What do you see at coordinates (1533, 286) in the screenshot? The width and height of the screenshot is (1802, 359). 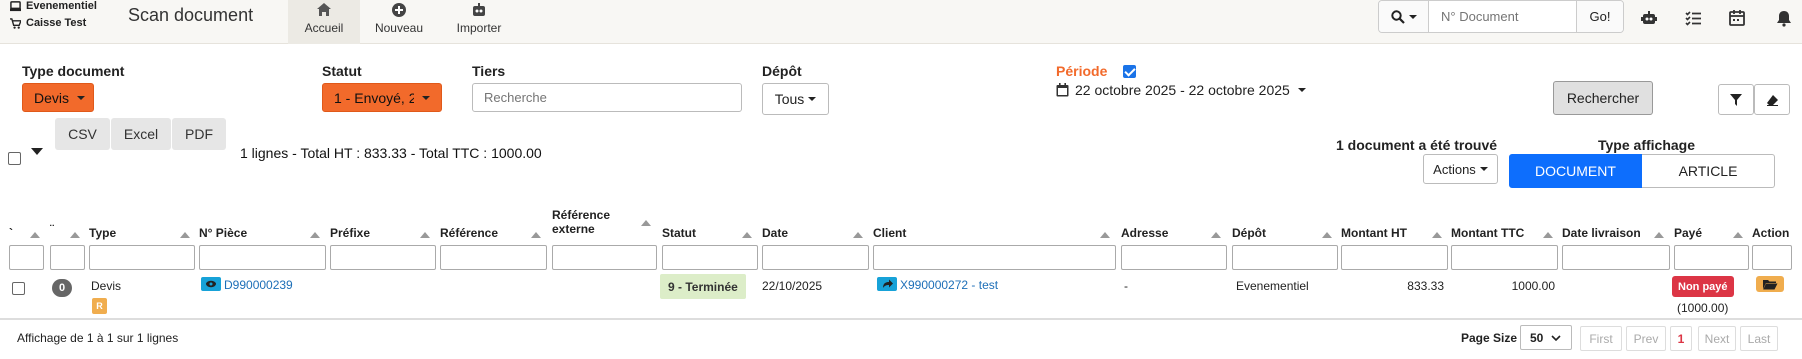 I see `row-montant-ttc: 1000.00` at bounding box center [1533, 286].